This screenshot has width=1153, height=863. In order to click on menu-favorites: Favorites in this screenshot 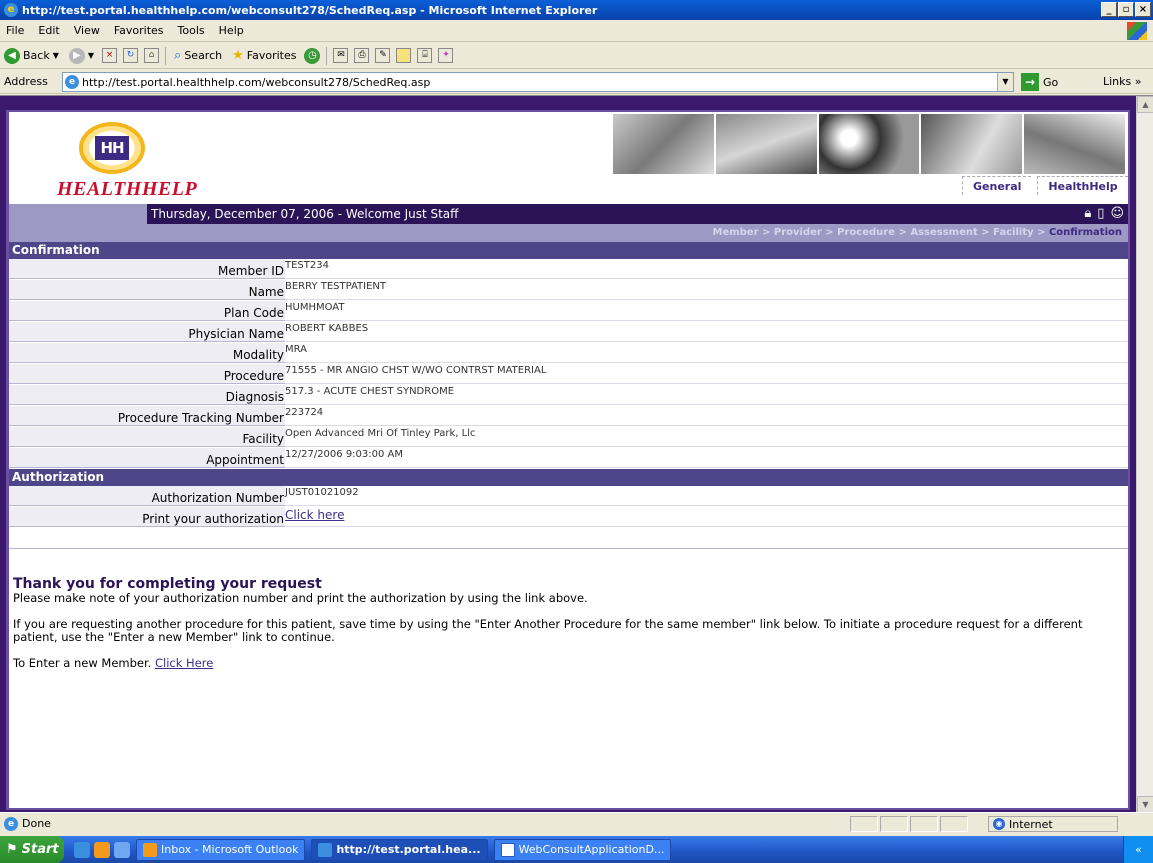, I will do `click(139, 30)`.